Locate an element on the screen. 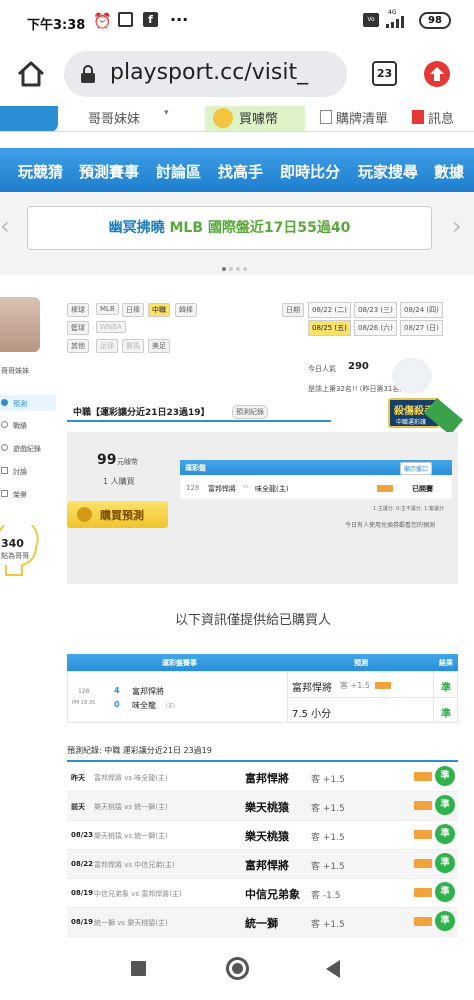 Image resolution: width=474 pixels, height=1000 pixels. carousel-dots is located at coordinates (237, 263).